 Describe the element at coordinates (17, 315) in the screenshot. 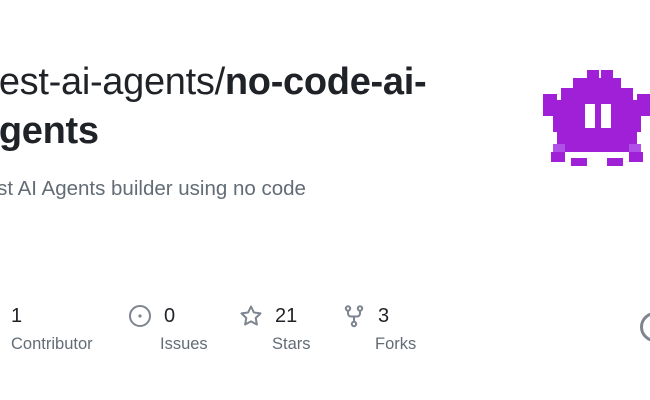

I see `stat-contributors-value: 1` at that location.